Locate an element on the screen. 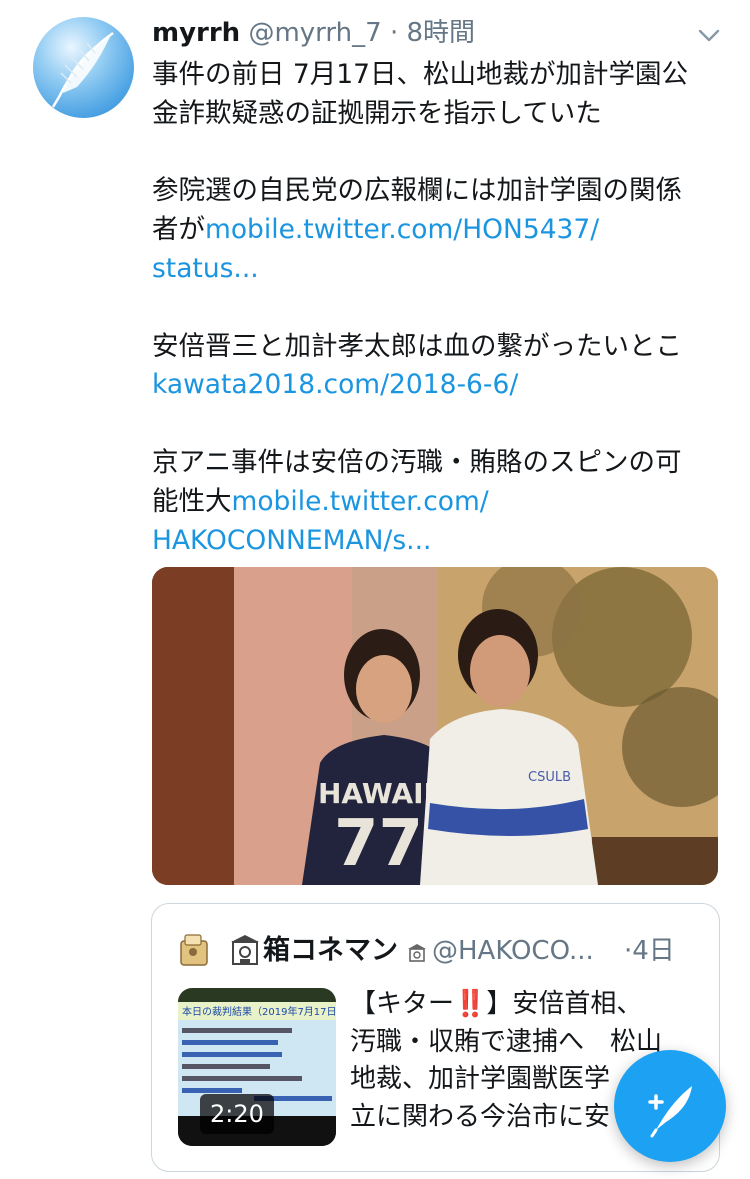 The height and width of the screenshot is (1179, 750). feather-avatar-icon is located at coordinates (82, 69).